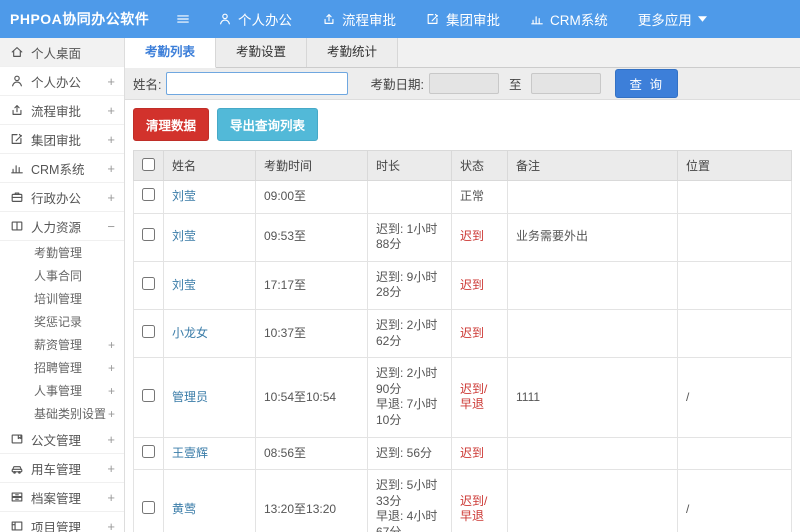 The width and height of the screenshot is (800, 532). Describe the element at coordinates (62, 81) in the screenshot. I see `sidebar-item: 个人办公 +` at that location.